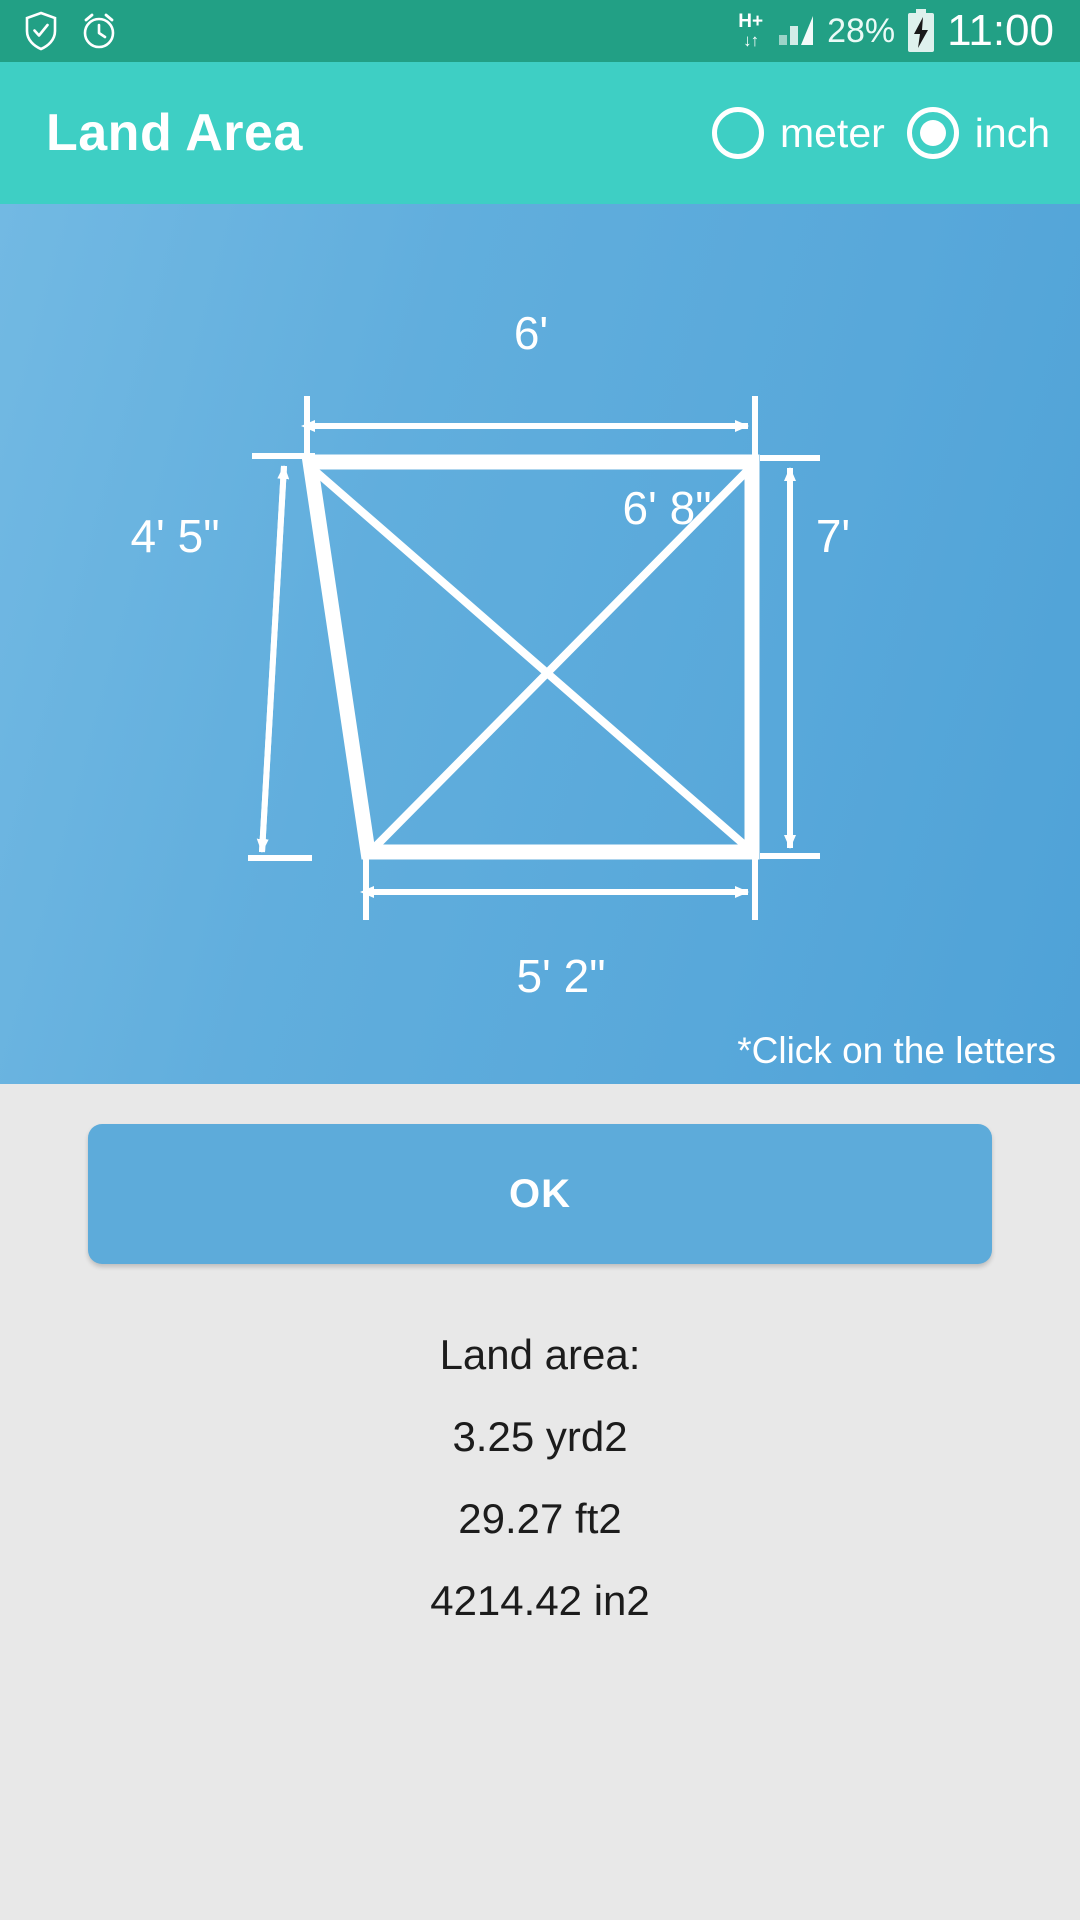  Describe the element at coordinates (560, 976) in the screenshot. I see `label-bottom-side: 5' 2"` at that location.